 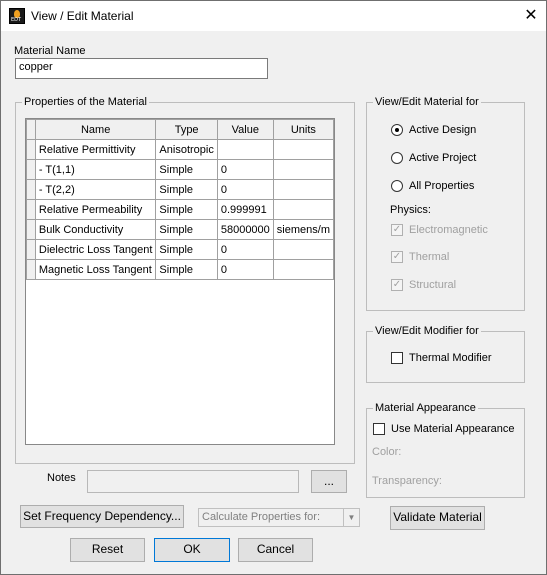 I want to click on ok-button: OK, so click(x=192, y=550).